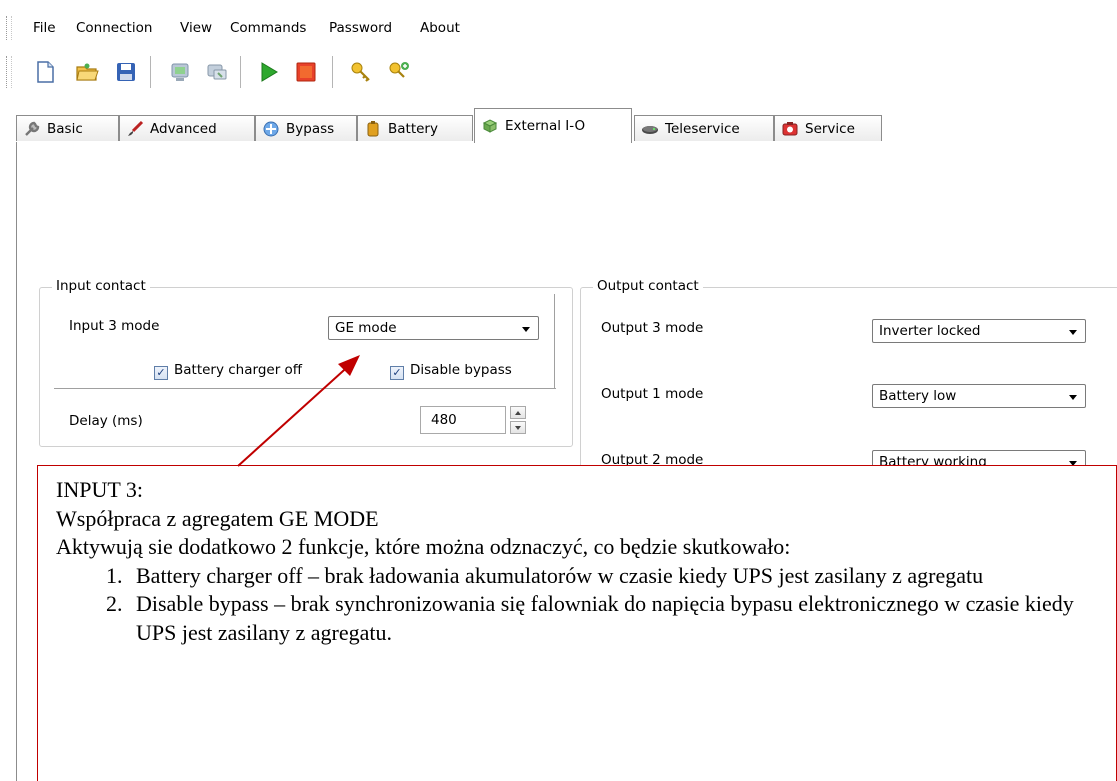 This screenshot has height=781, width=1117. Describe the element at coordinates (433, 328) in the screenshot. I see `input-3-mode-select: GE mode` at that location.